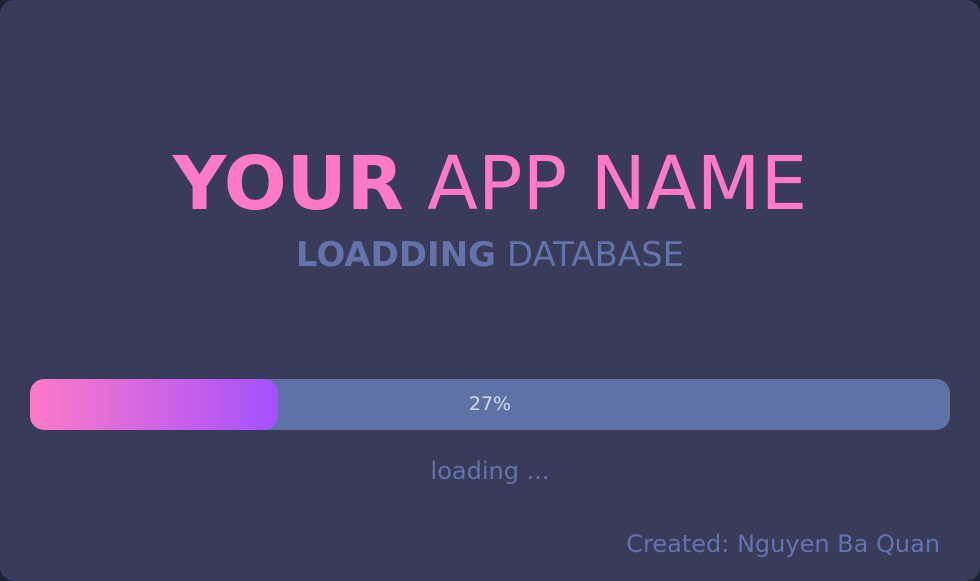  Describe the element at coordinates (288, 184) in the screenshot. I see `app-title-bold: YOUR` at that location.